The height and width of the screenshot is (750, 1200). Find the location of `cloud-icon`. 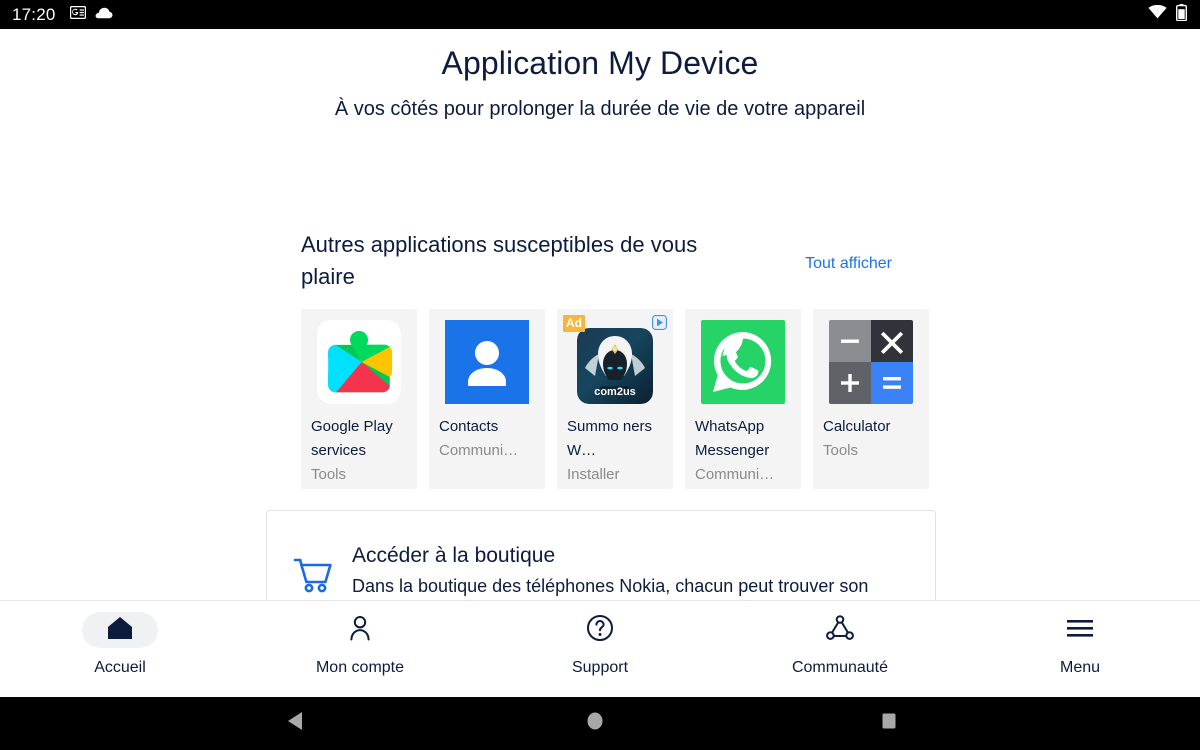

cloud-icon is located at coordinates (104, 15).